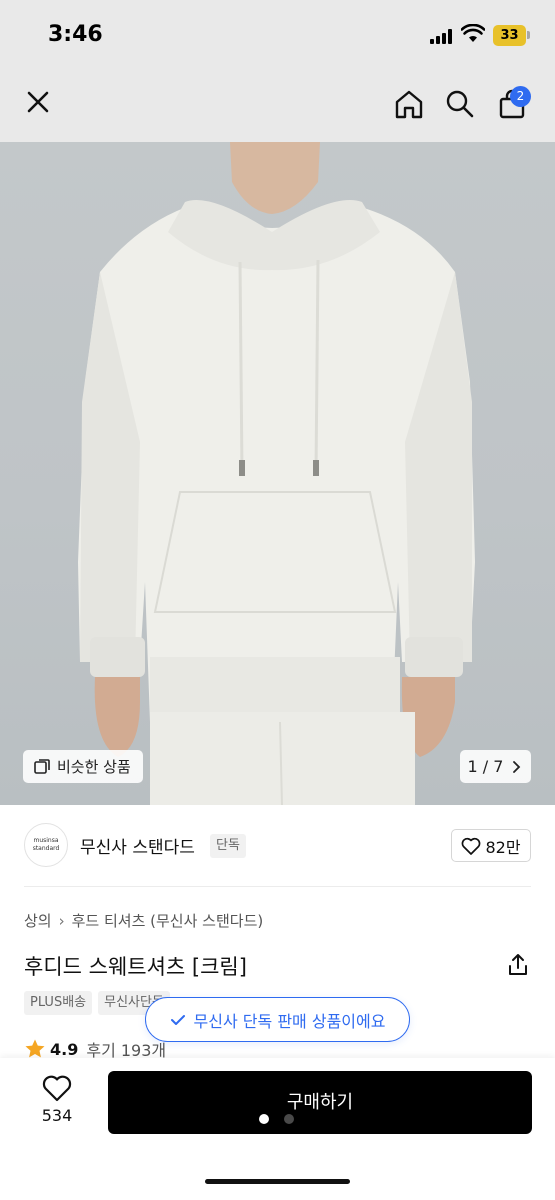 This screenshot has height=1200, width=555. What do you see at coordinates (277, 36) in the screenshot?
I see `status-bar: 3:46 33` at bounding box center [277, 36].